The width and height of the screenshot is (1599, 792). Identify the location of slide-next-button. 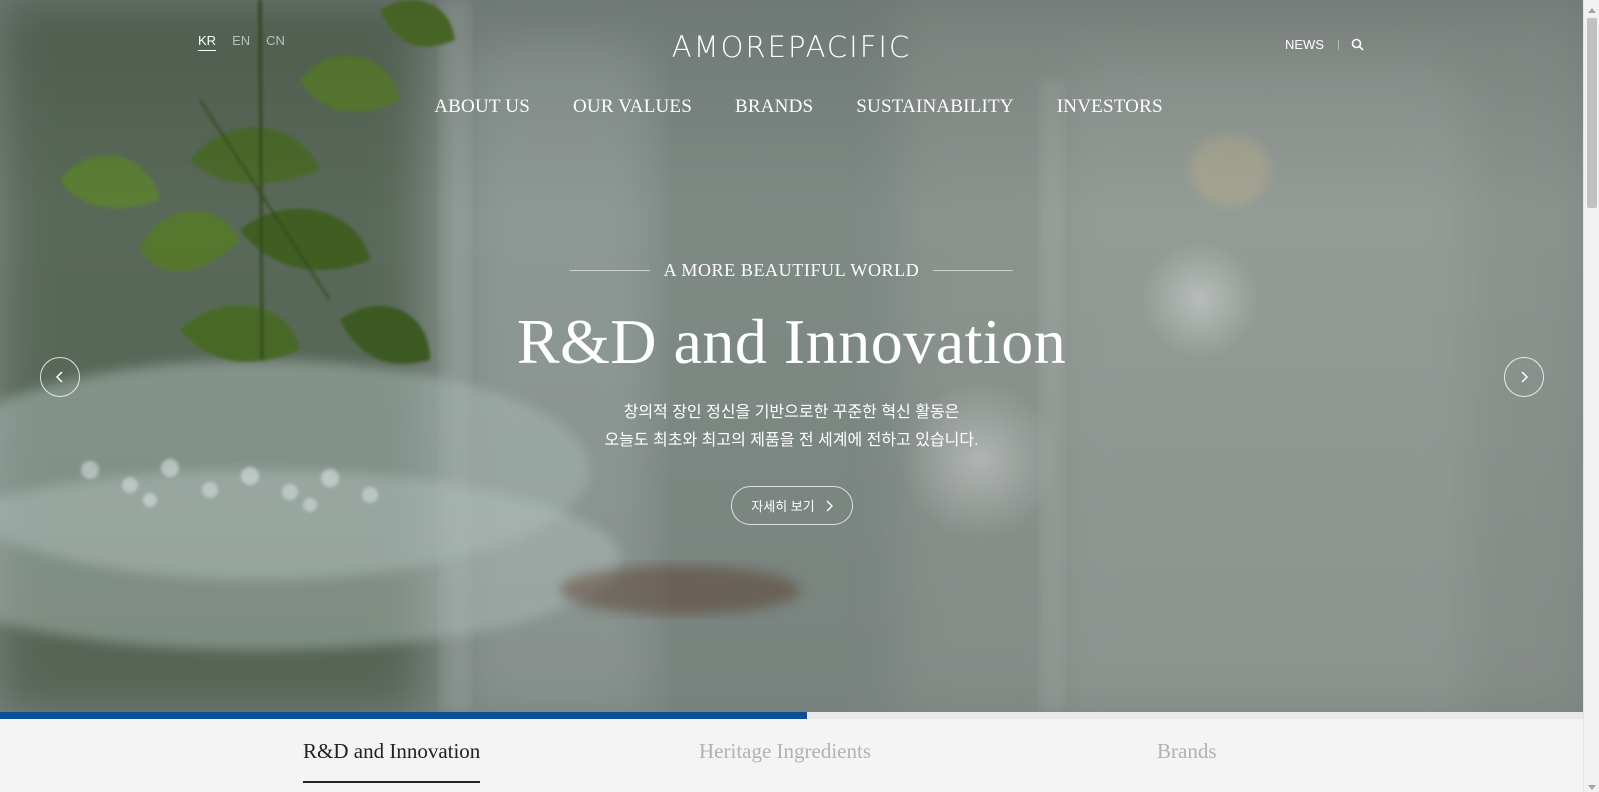
(1524, 377).